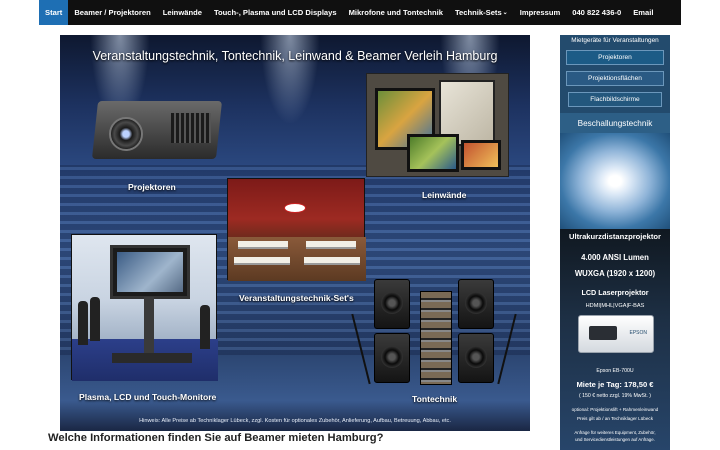 The width and height of the screenshot is (720, 450). I want to click on nav-displays: Touch-, Plasma und LCD Displays, so click(275, 12).